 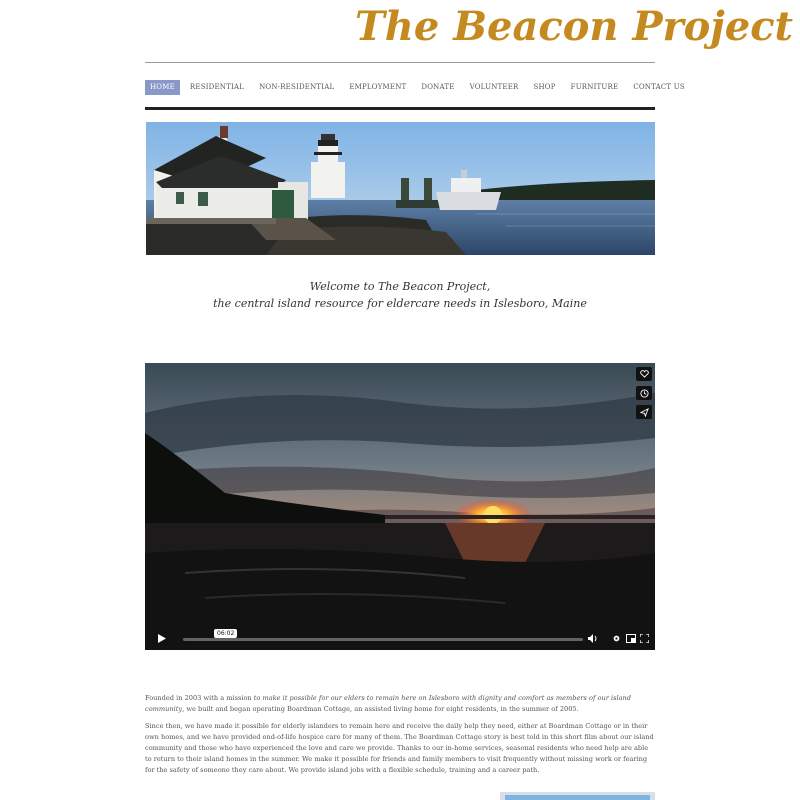 I want to click on pip-icon, so click(x=631, y=638).